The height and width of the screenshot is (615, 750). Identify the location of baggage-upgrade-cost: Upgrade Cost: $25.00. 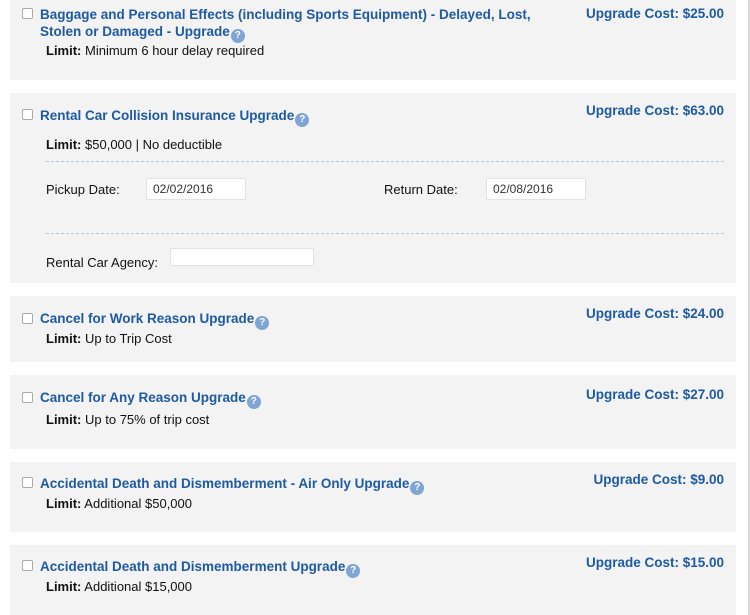
(654, 13).